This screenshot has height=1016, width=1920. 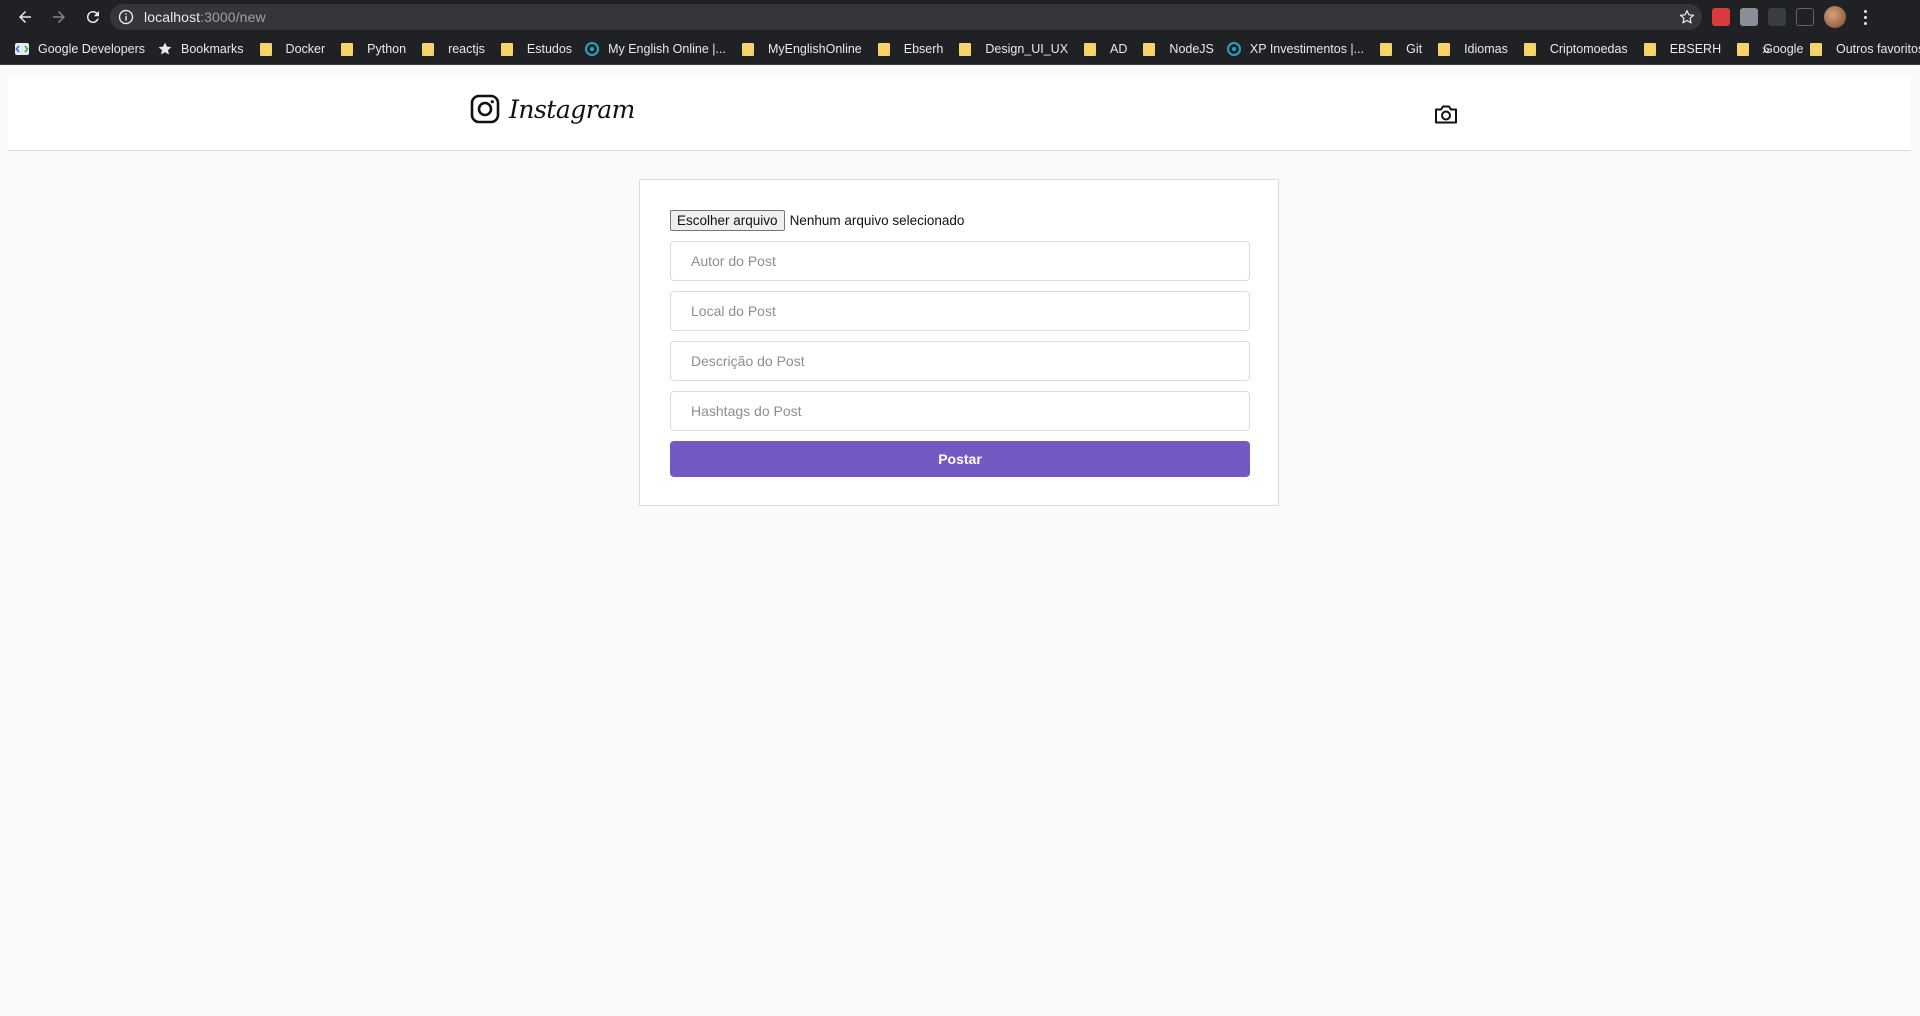 I want to click on place-input, so click(x=960, y=311).